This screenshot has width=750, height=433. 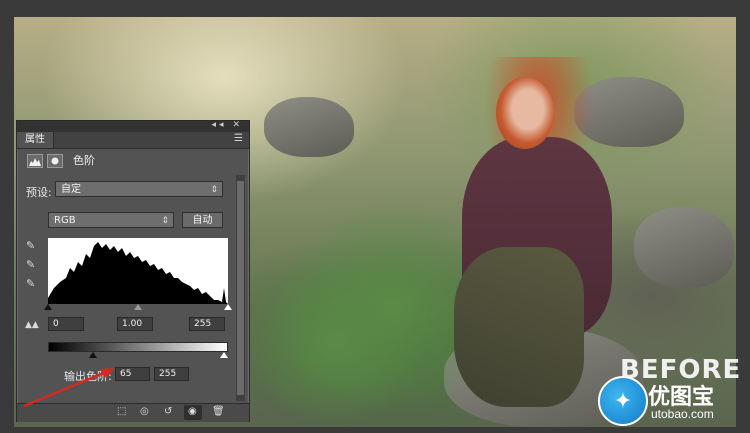 I want to click on woman-head, so click(x=525, y=113).